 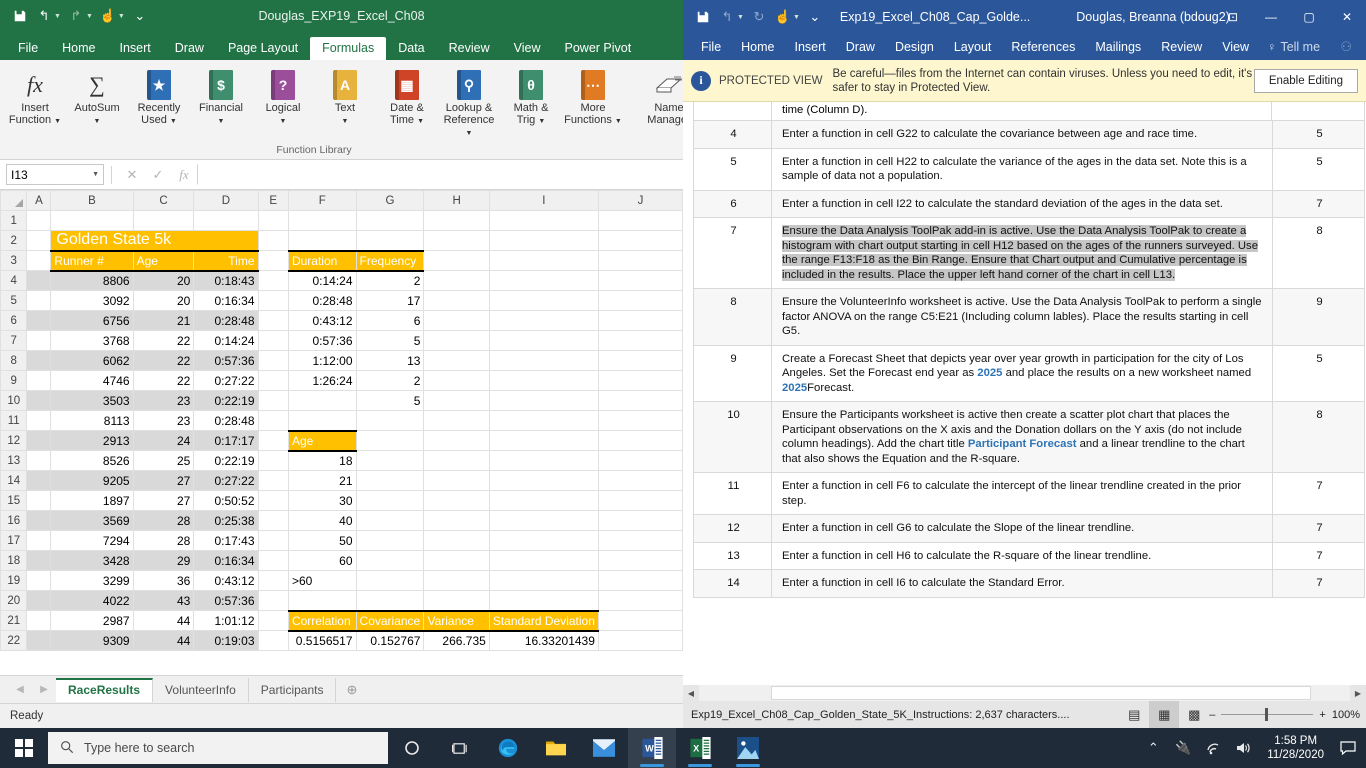 What do you see at coordinates (39, 580) in the screenshot?
I see `cell-A19` at bounding box center [39, 580].